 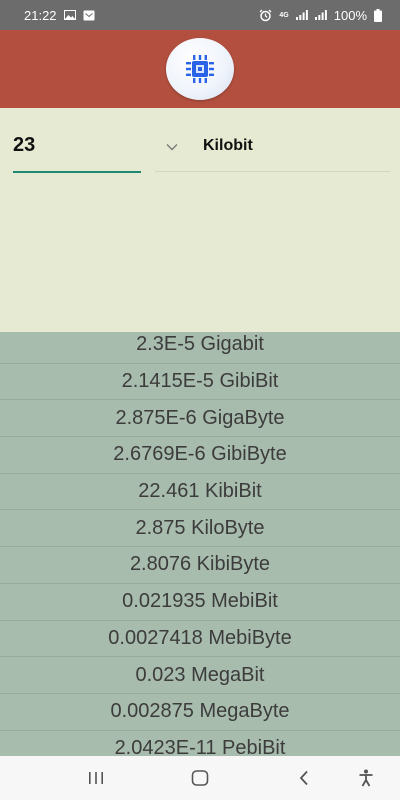 What do you see at coordinates (200, 743) in the screenshot?
I see `list-item: 2.0423E-11 PebiBit` at bounding box center [200, 743].